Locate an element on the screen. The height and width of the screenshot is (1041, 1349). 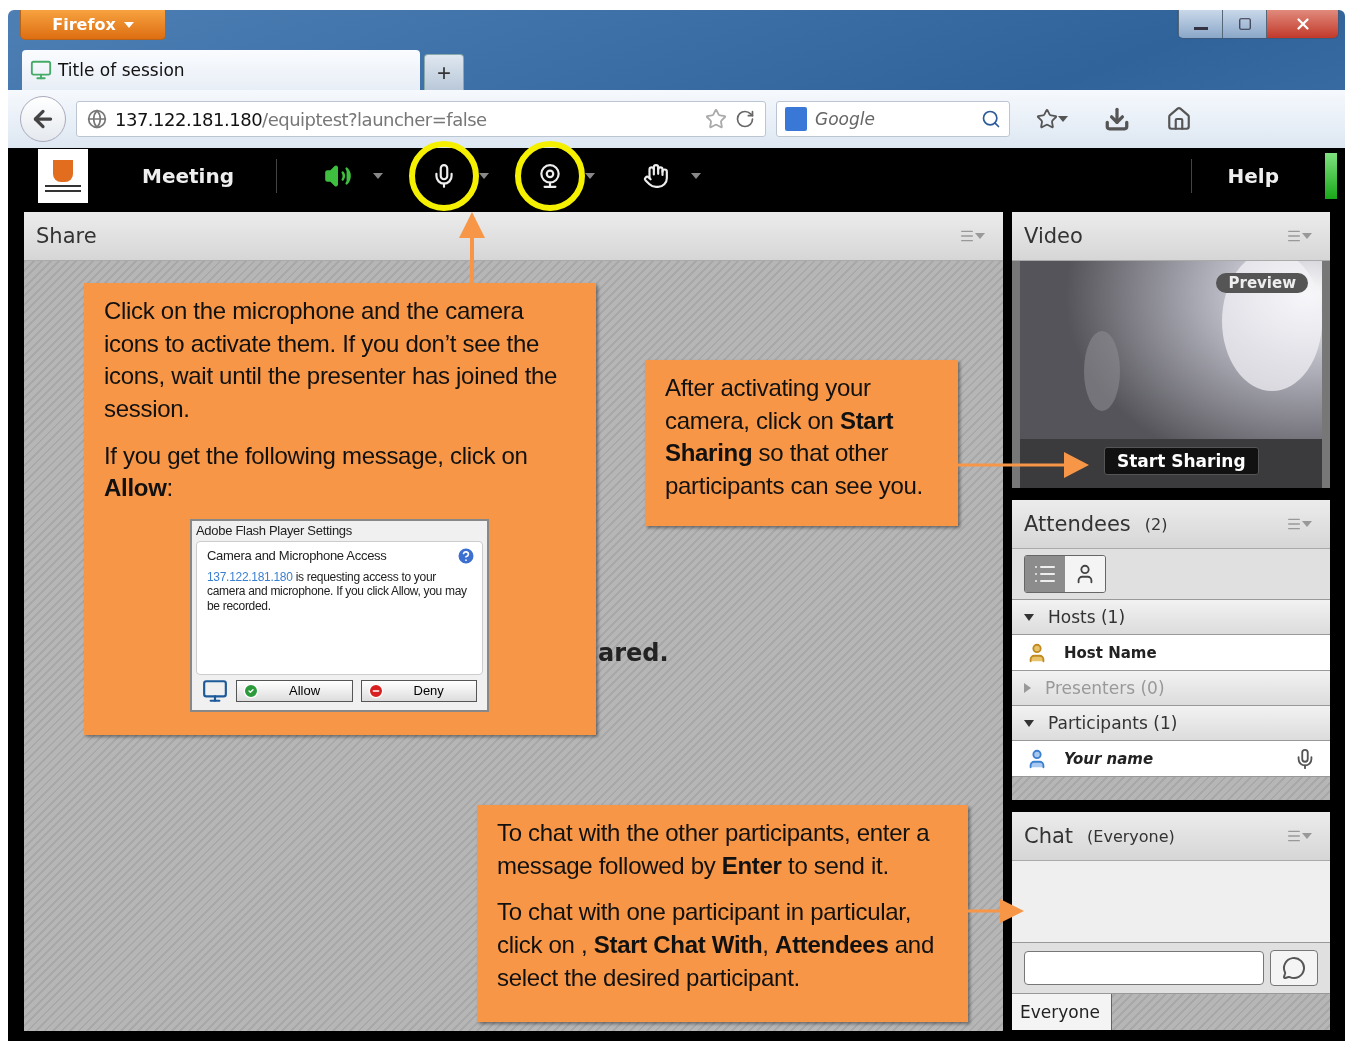
university-logo is located at coordinates (63, 176).